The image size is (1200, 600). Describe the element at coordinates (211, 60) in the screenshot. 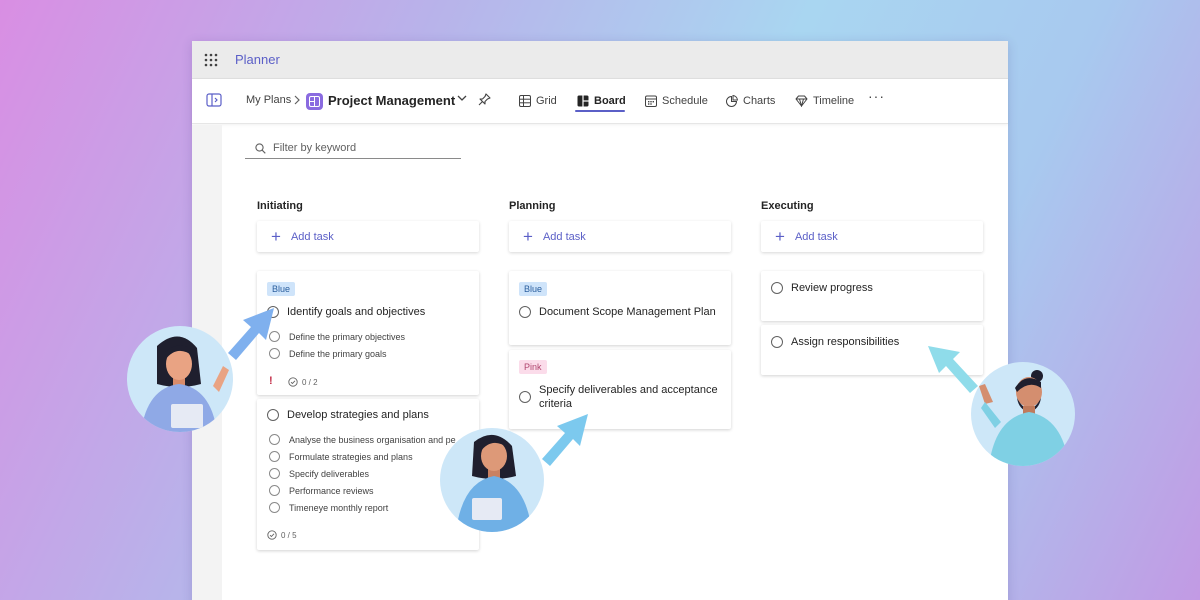

I see `app-launcher-icon` at that location.